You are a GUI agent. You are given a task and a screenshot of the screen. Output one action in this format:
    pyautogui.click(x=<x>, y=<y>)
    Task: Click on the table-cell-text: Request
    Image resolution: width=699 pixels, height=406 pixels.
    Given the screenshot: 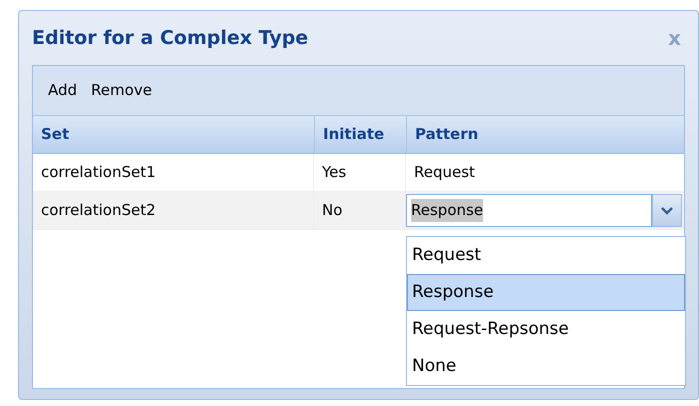 What is the action you would take?
    pyautogui.click(x=444, y=173)
    